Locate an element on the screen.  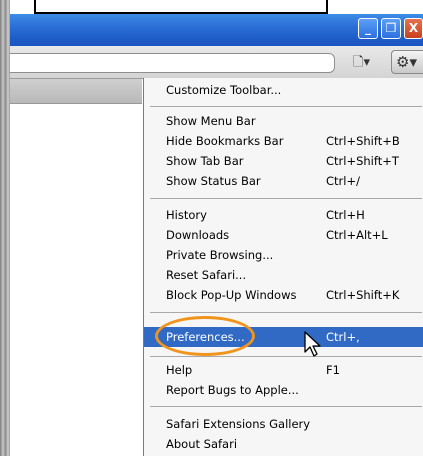
menu-item-block-popups: Block Pop-Up Windows Ctrl+Shift+K is located at coordinates (283, 295).